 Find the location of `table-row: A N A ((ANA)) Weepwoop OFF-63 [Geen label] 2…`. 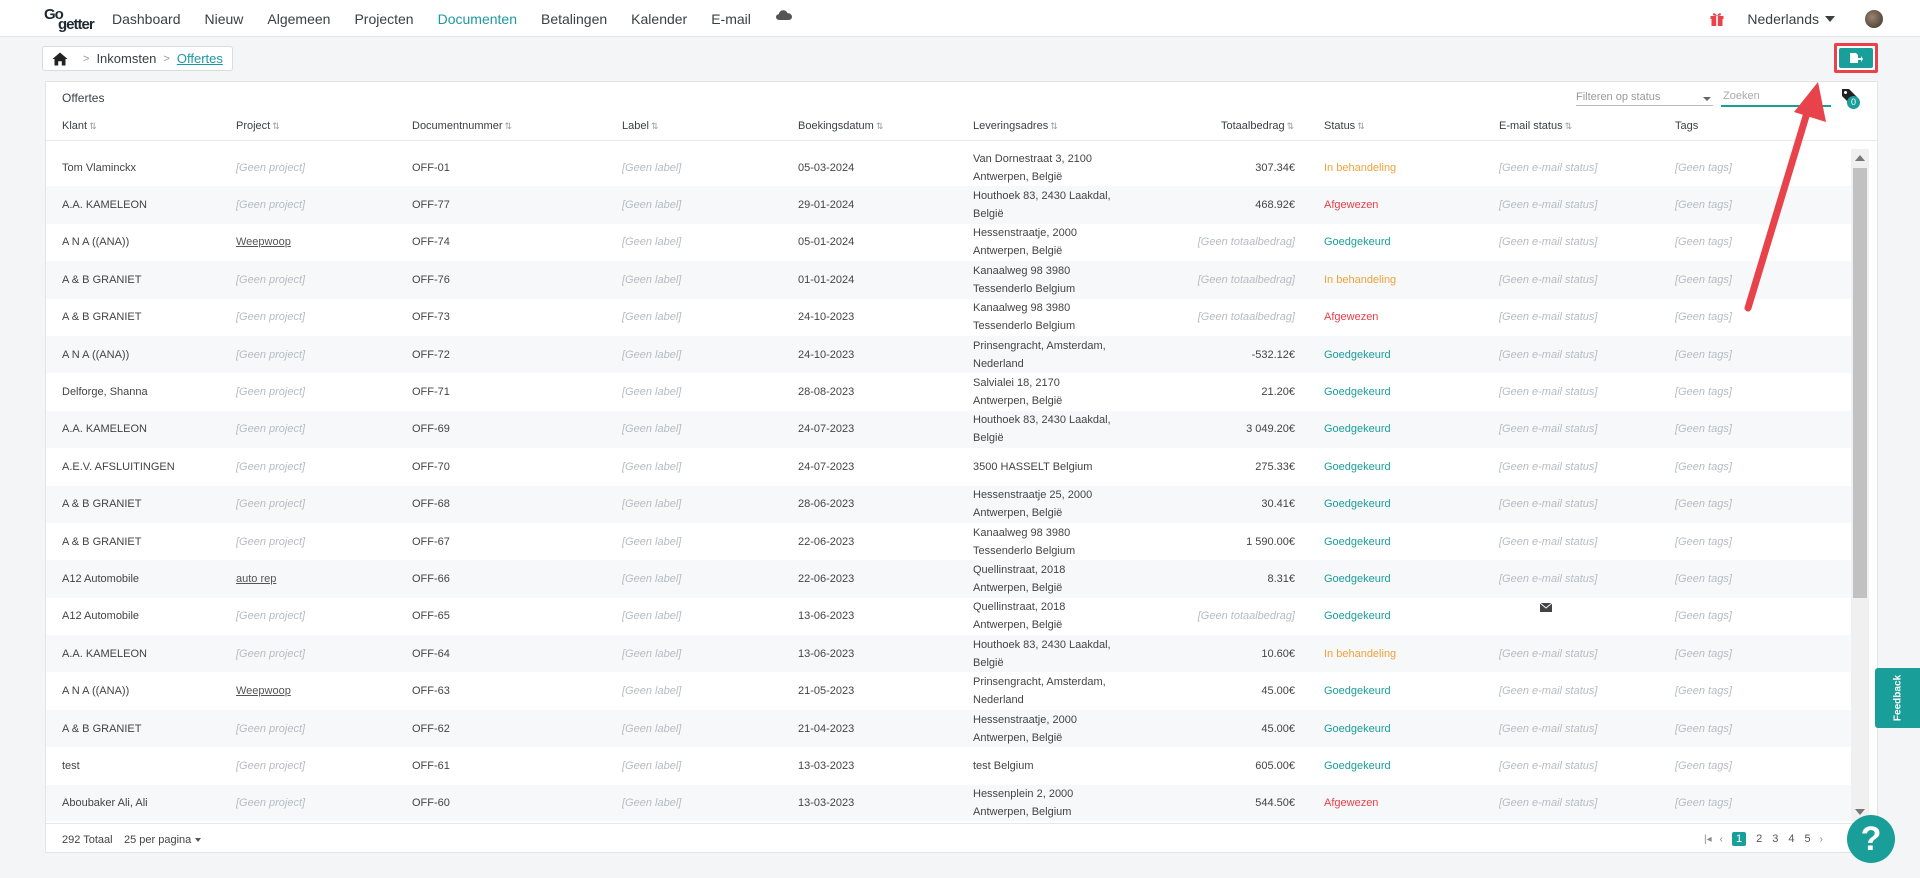

table-row: A N A ((ANA)) Weepwoop OFF-63 [Geen label] 2… is located at coordinates (948, 690).